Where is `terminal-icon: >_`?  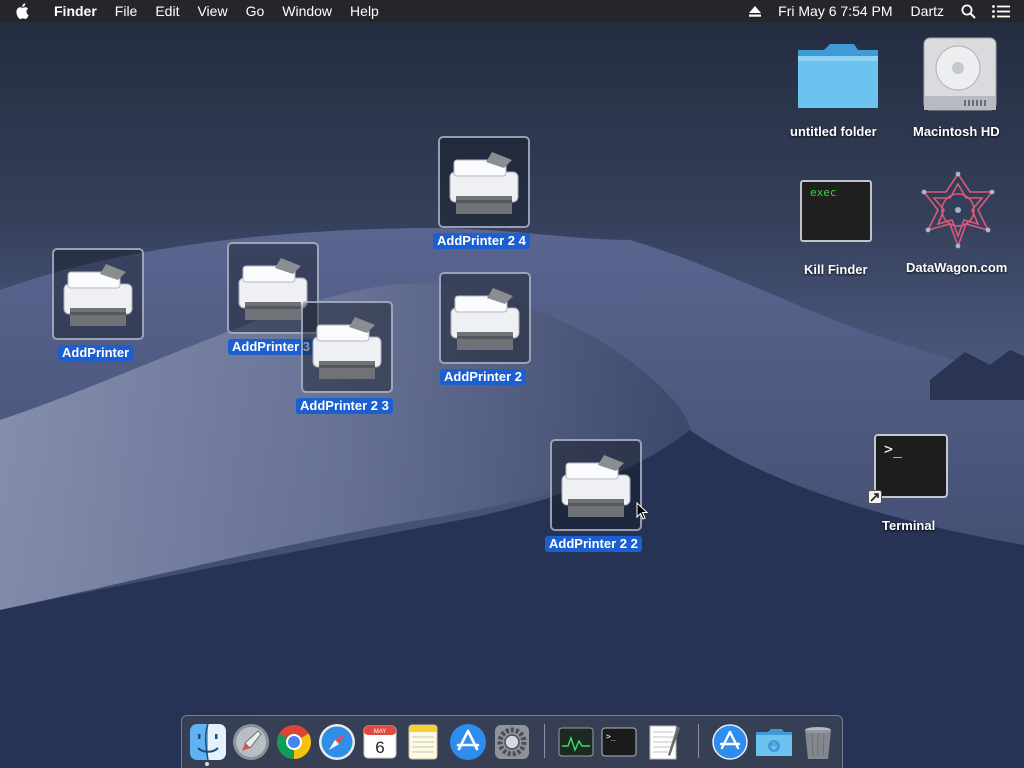
terminal-icon: >_ is located at coordinates (619, 742).